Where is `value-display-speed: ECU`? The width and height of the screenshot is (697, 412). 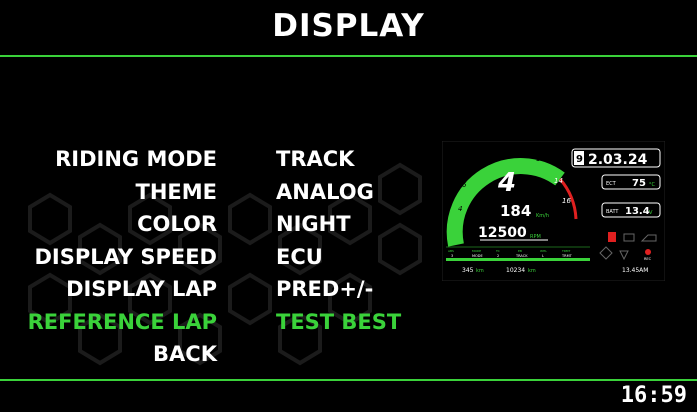
value-display-speed: ECU is located at coordinates (338, 257).